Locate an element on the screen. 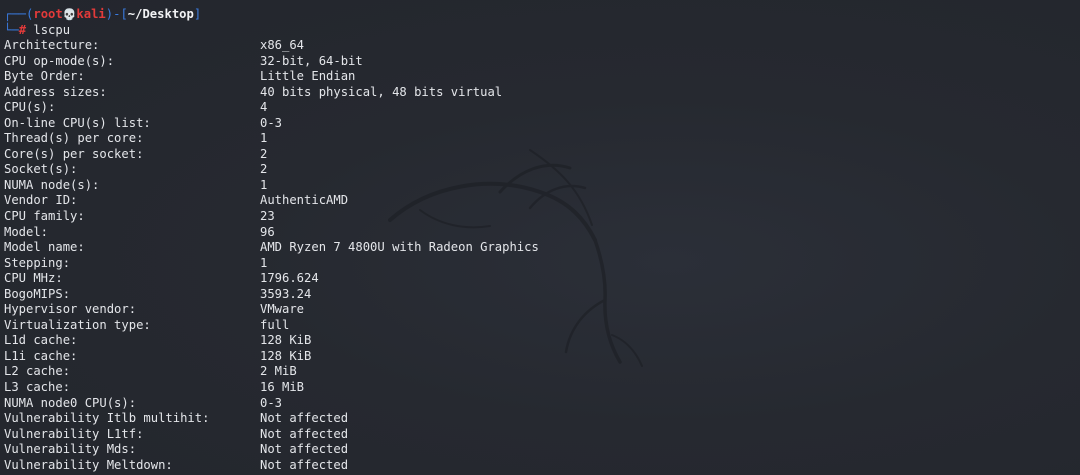 The height and width of the screenshot is (475, 1080). output-row: NUMA node0 CPU(s): 0-3 is located at coordinates (539, 404).